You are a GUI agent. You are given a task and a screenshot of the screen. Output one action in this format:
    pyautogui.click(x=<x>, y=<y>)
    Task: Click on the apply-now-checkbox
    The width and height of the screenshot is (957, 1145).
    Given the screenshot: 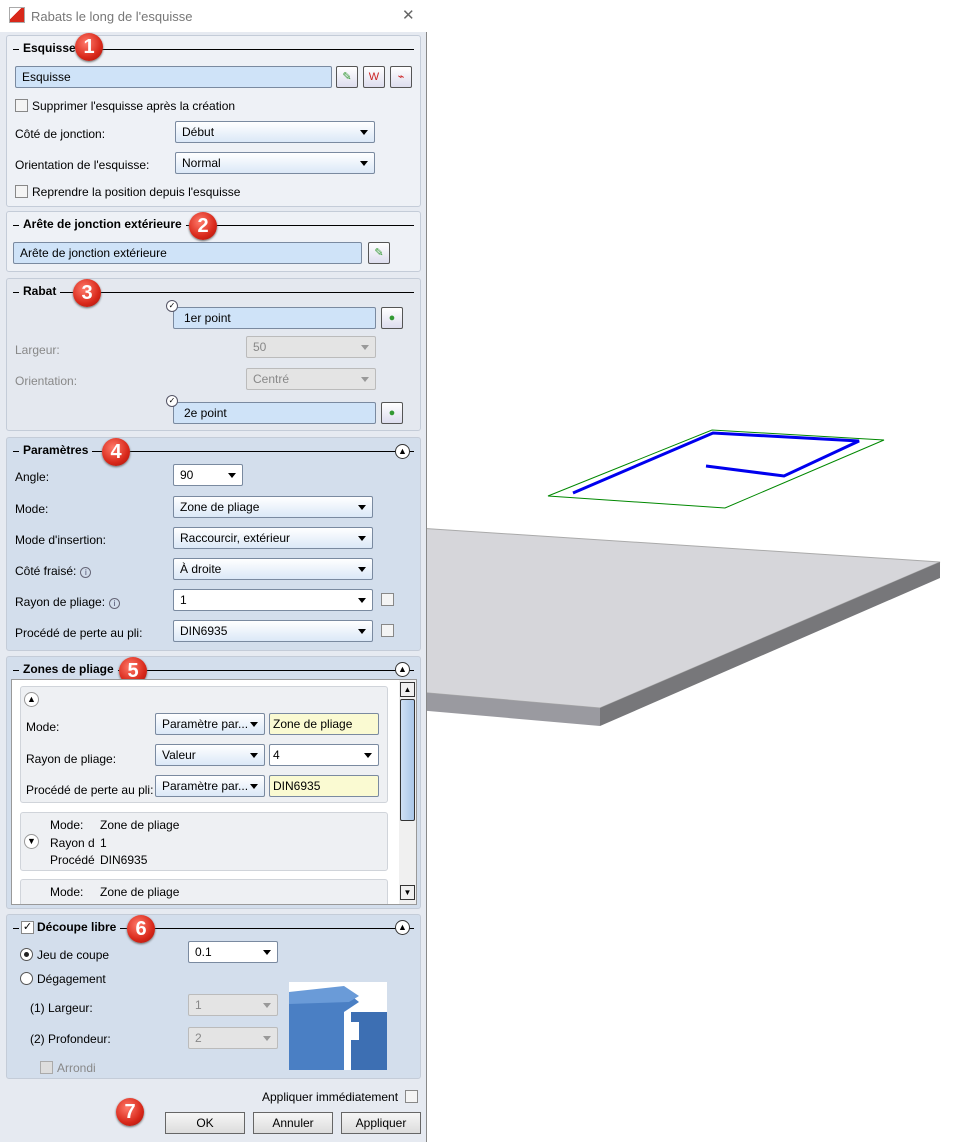 What is the action you would take?
    pyautogui.click(x=411, y=1096)
    